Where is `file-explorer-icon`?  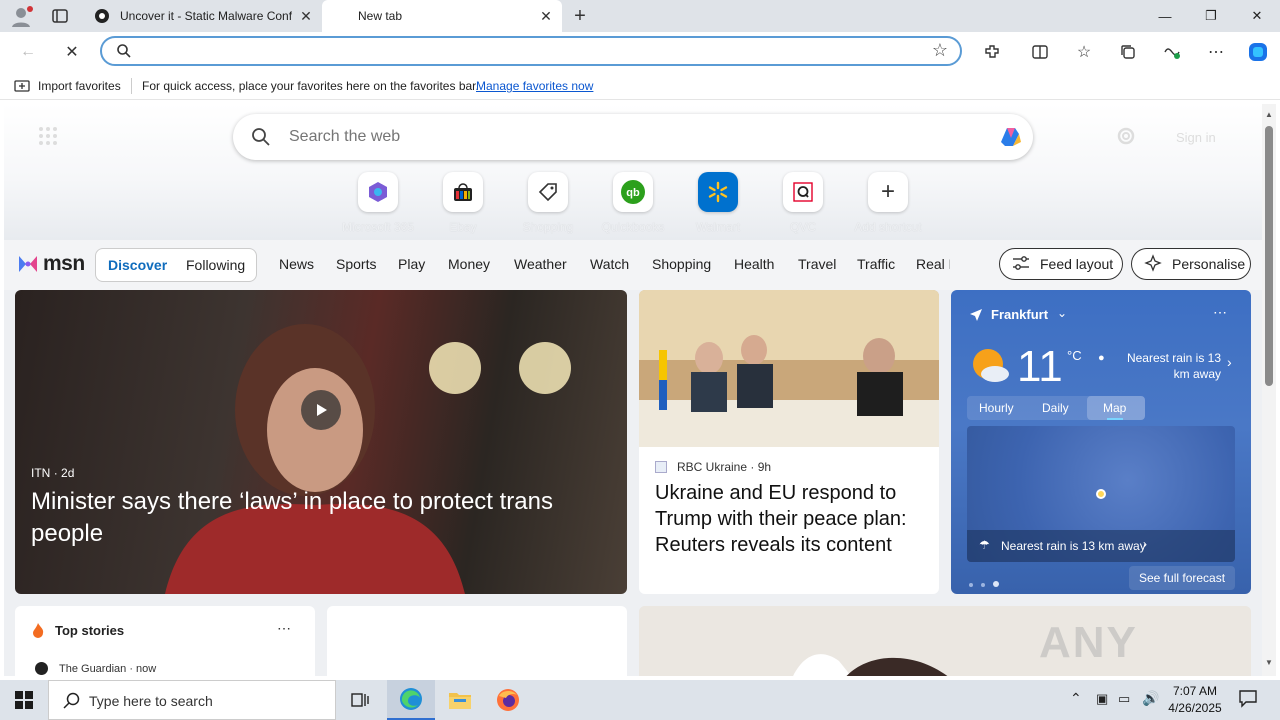
file-explorer-icon is located at coordinates (460, 700).